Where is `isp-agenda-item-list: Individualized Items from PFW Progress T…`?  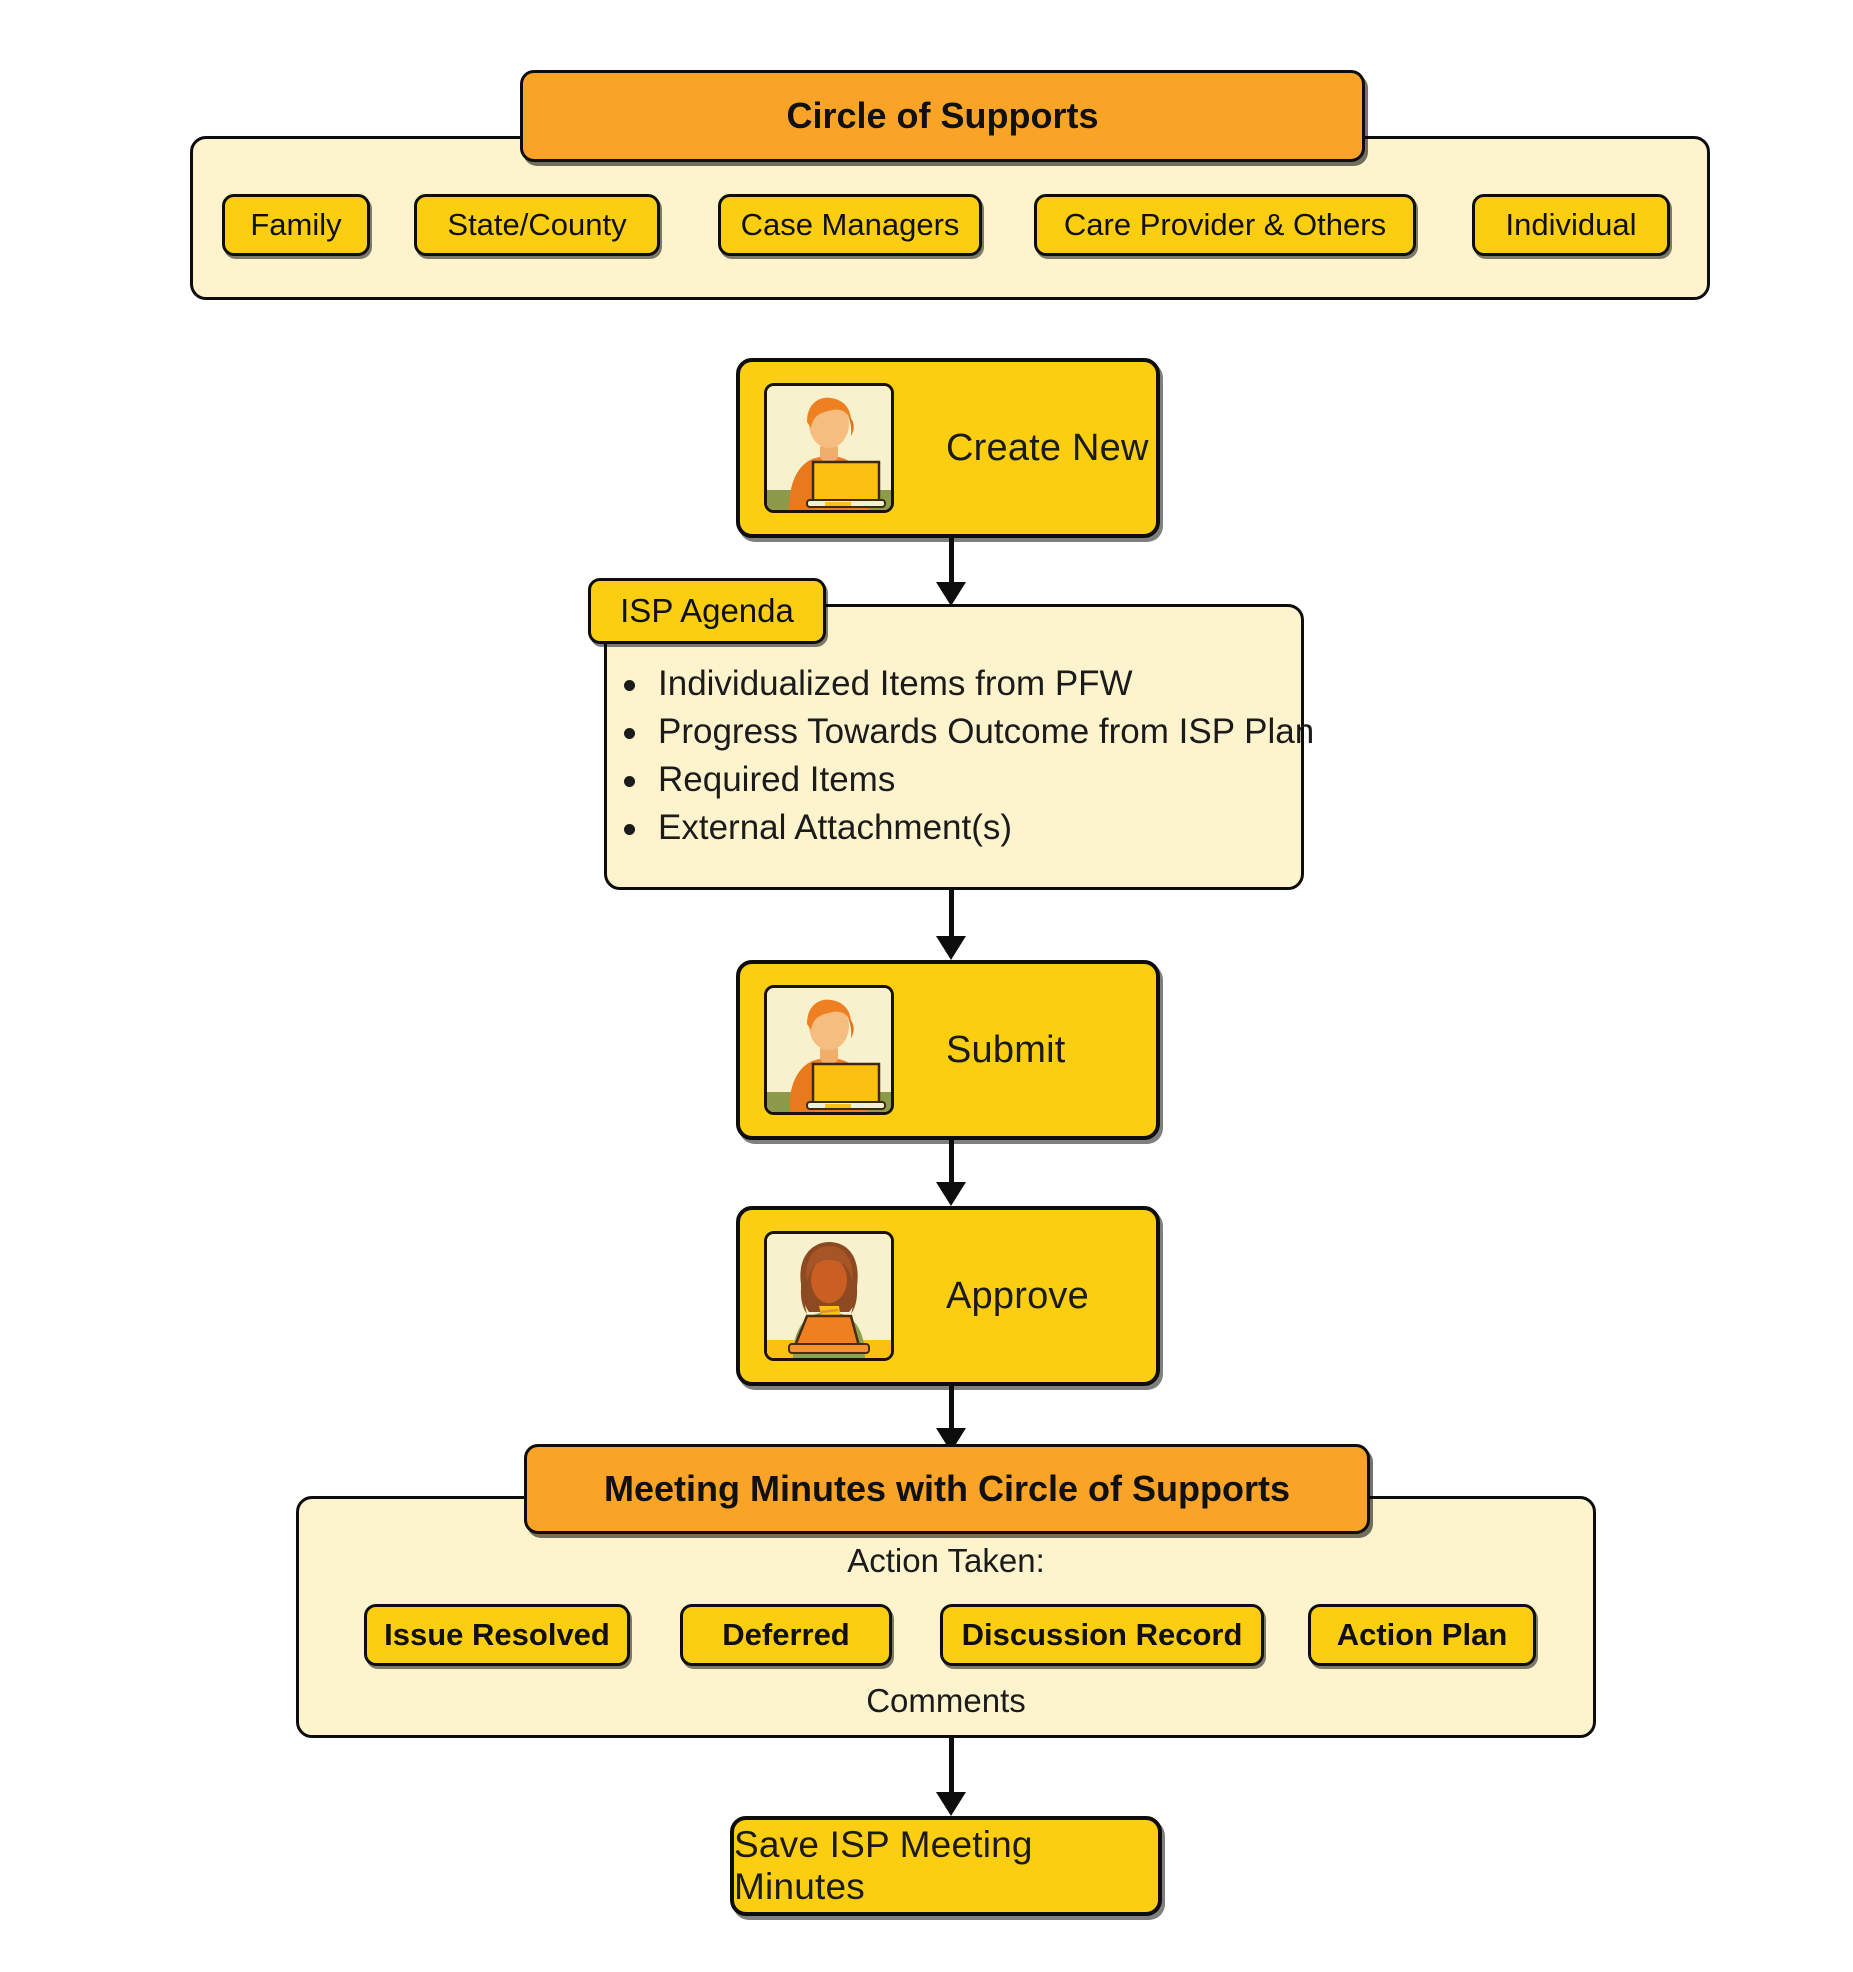
isp-agenda-item-list: Individualized Items from PFW Progress T… is located at coordinates (965, 756).